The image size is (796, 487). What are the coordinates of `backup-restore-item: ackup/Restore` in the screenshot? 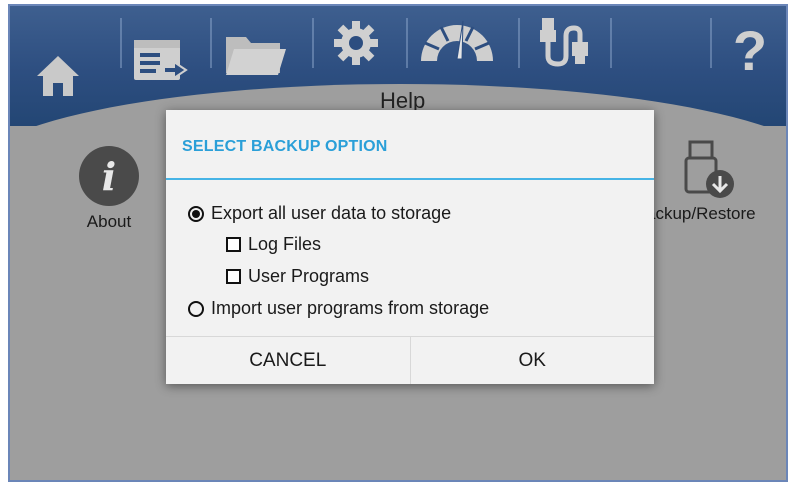 It's located at (716, 182).